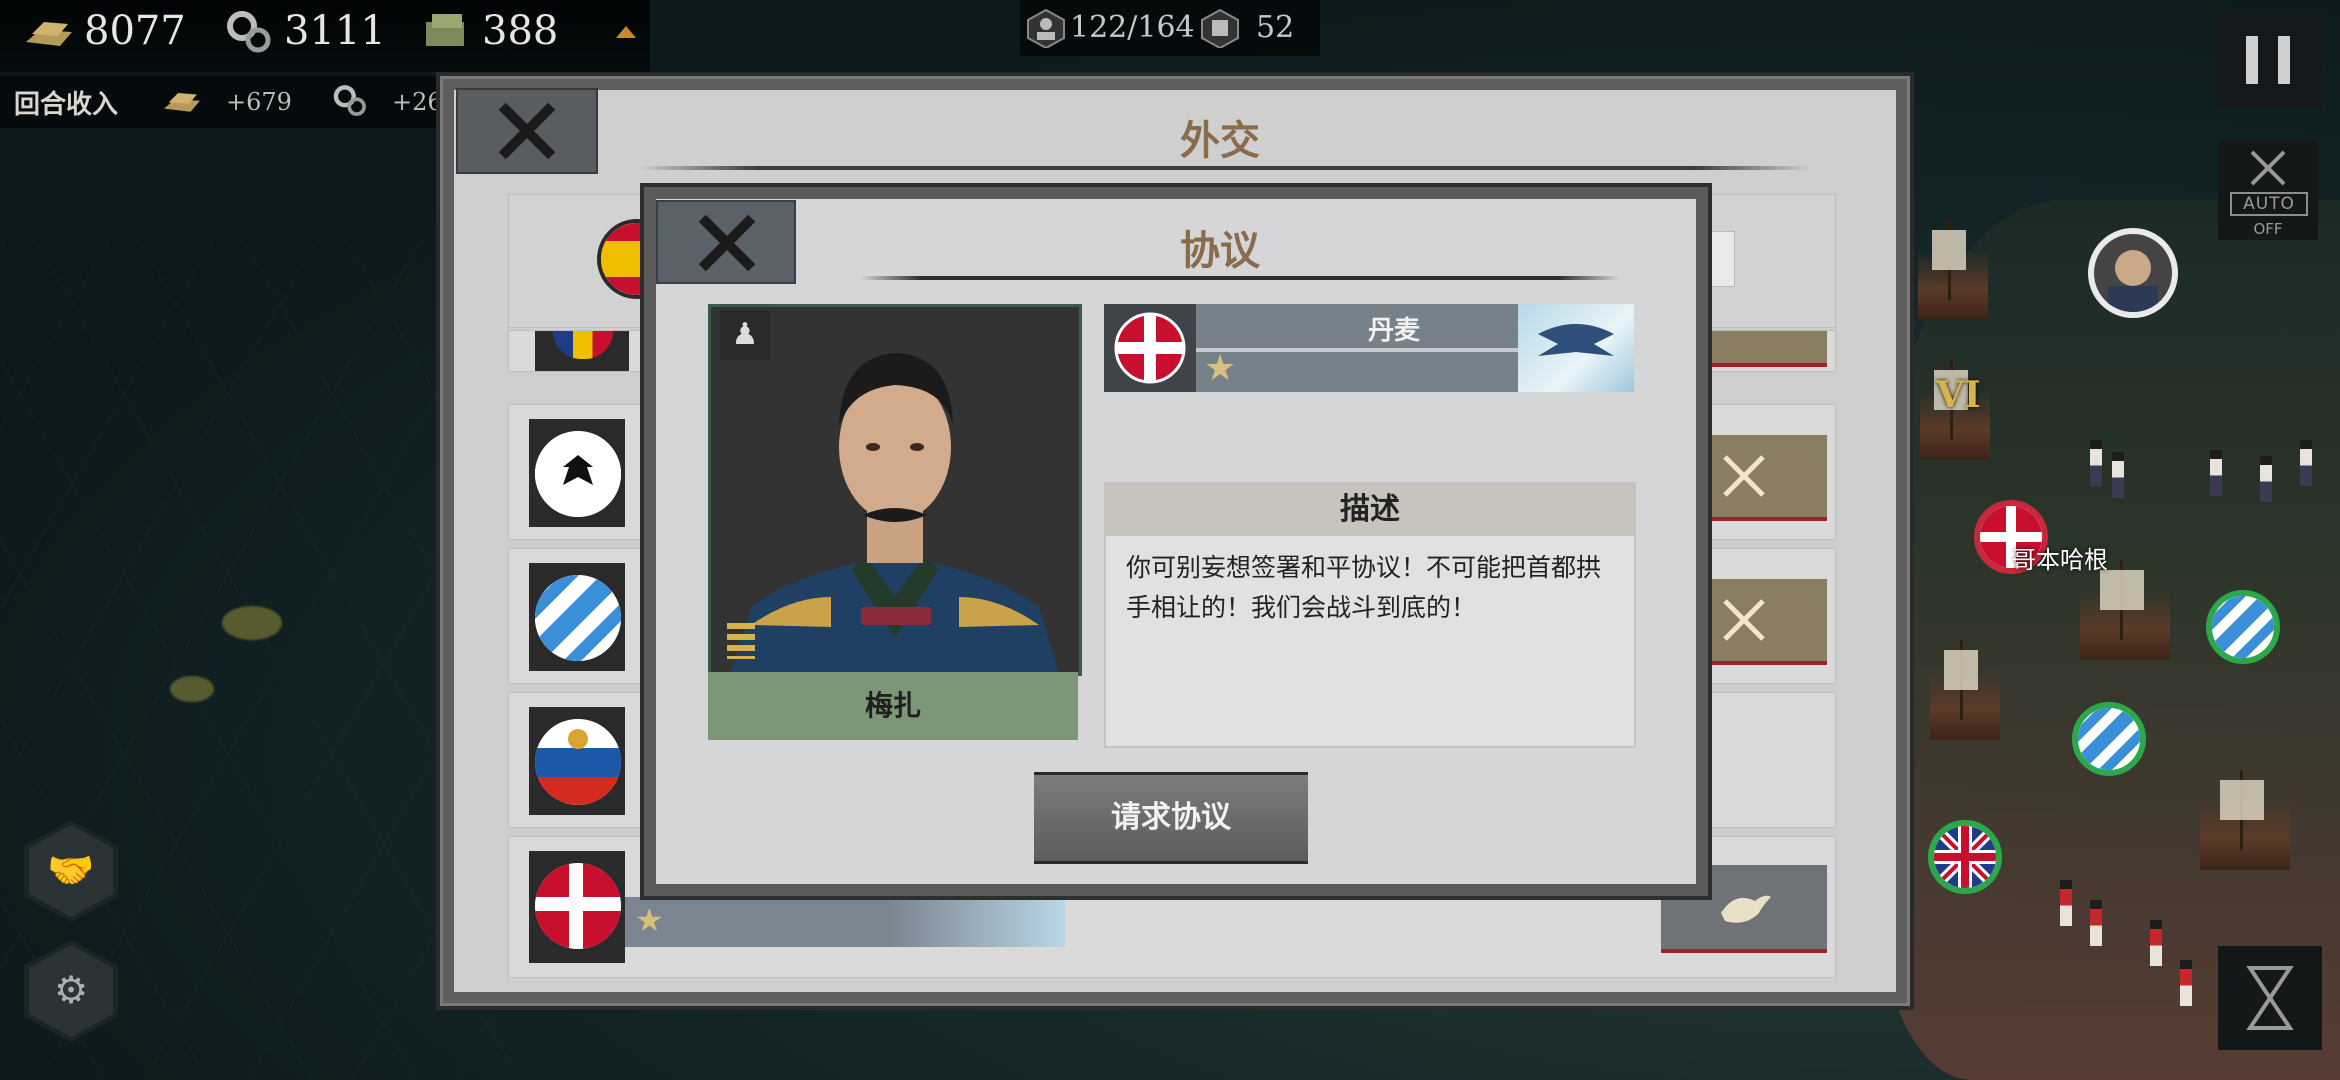  What do you see at coordinates (135, 31) in the screenshot?
I see `gold-amount: 8077` at bounding box center [135, 31].